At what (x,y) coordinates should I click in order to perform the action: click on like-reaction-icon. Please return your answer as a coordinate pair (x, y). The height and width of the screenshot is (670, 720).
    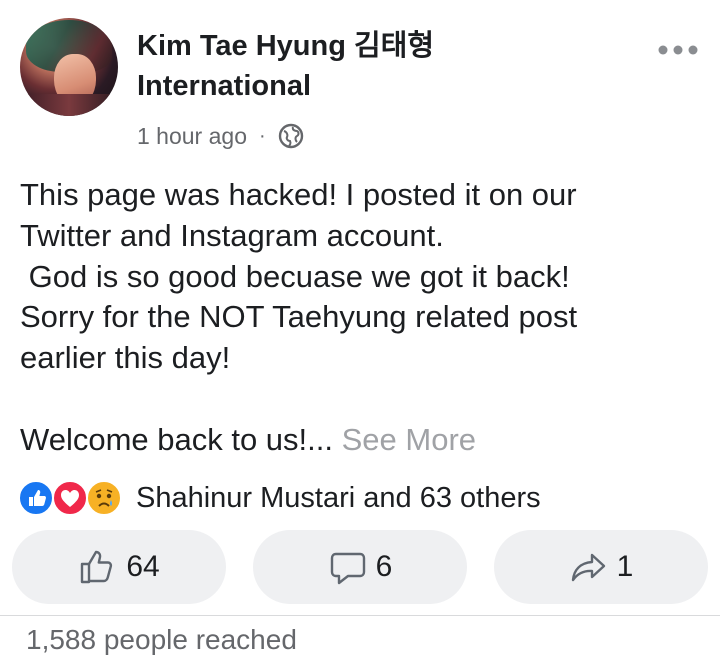
    Looking at the image, I should click on (36, 498).